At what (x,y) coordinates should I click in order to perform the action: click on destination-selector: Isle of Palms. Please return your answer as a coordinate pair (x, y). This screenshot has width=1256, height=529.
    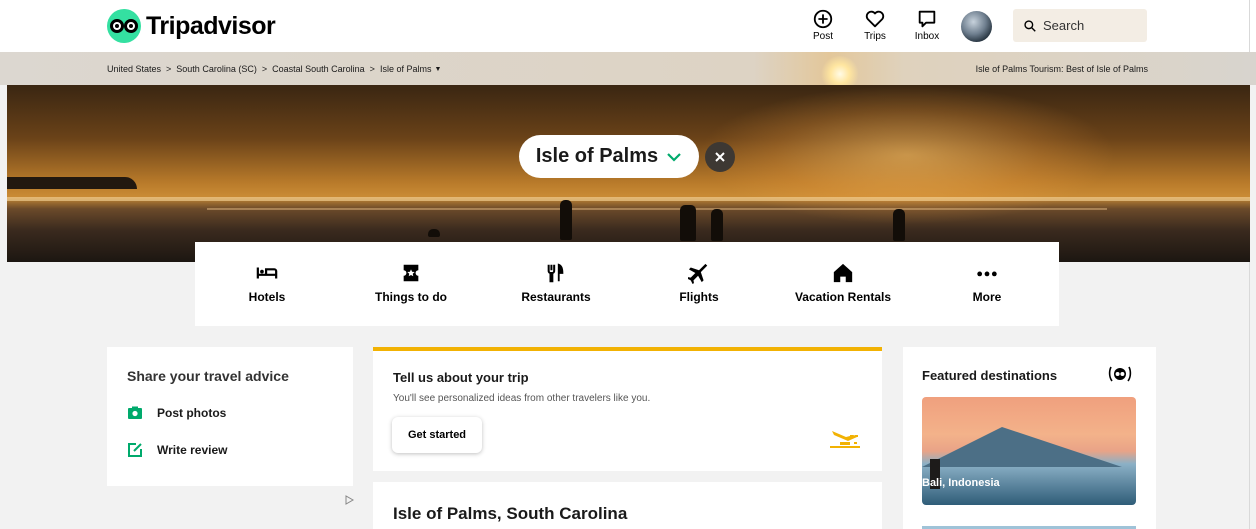
    Looking at the image, I should click on (609, 156).